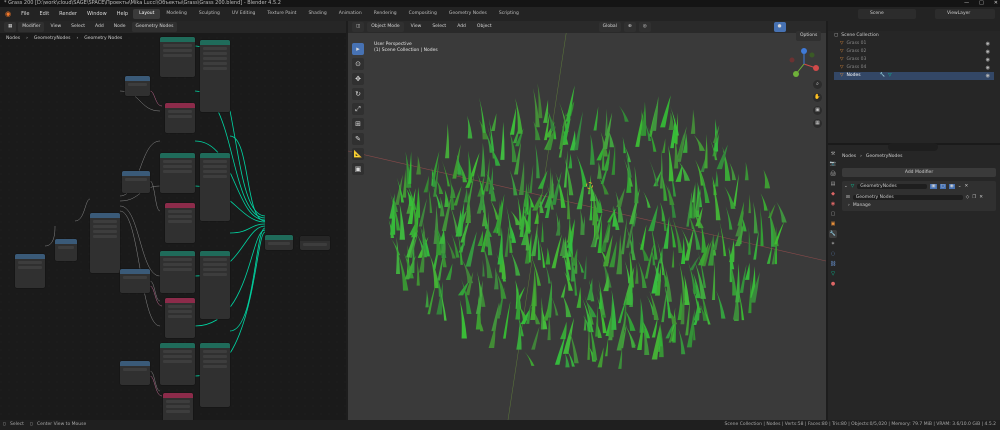 Image resolution: width=1000 pixels, height=430 pixels. I want to click on vp-menu-view: View, so click(416, 27).